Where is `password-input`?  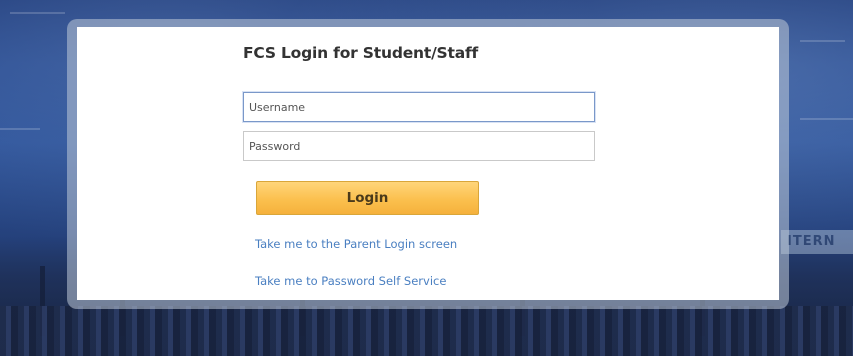 password-input is located at coordinates (419, 146).